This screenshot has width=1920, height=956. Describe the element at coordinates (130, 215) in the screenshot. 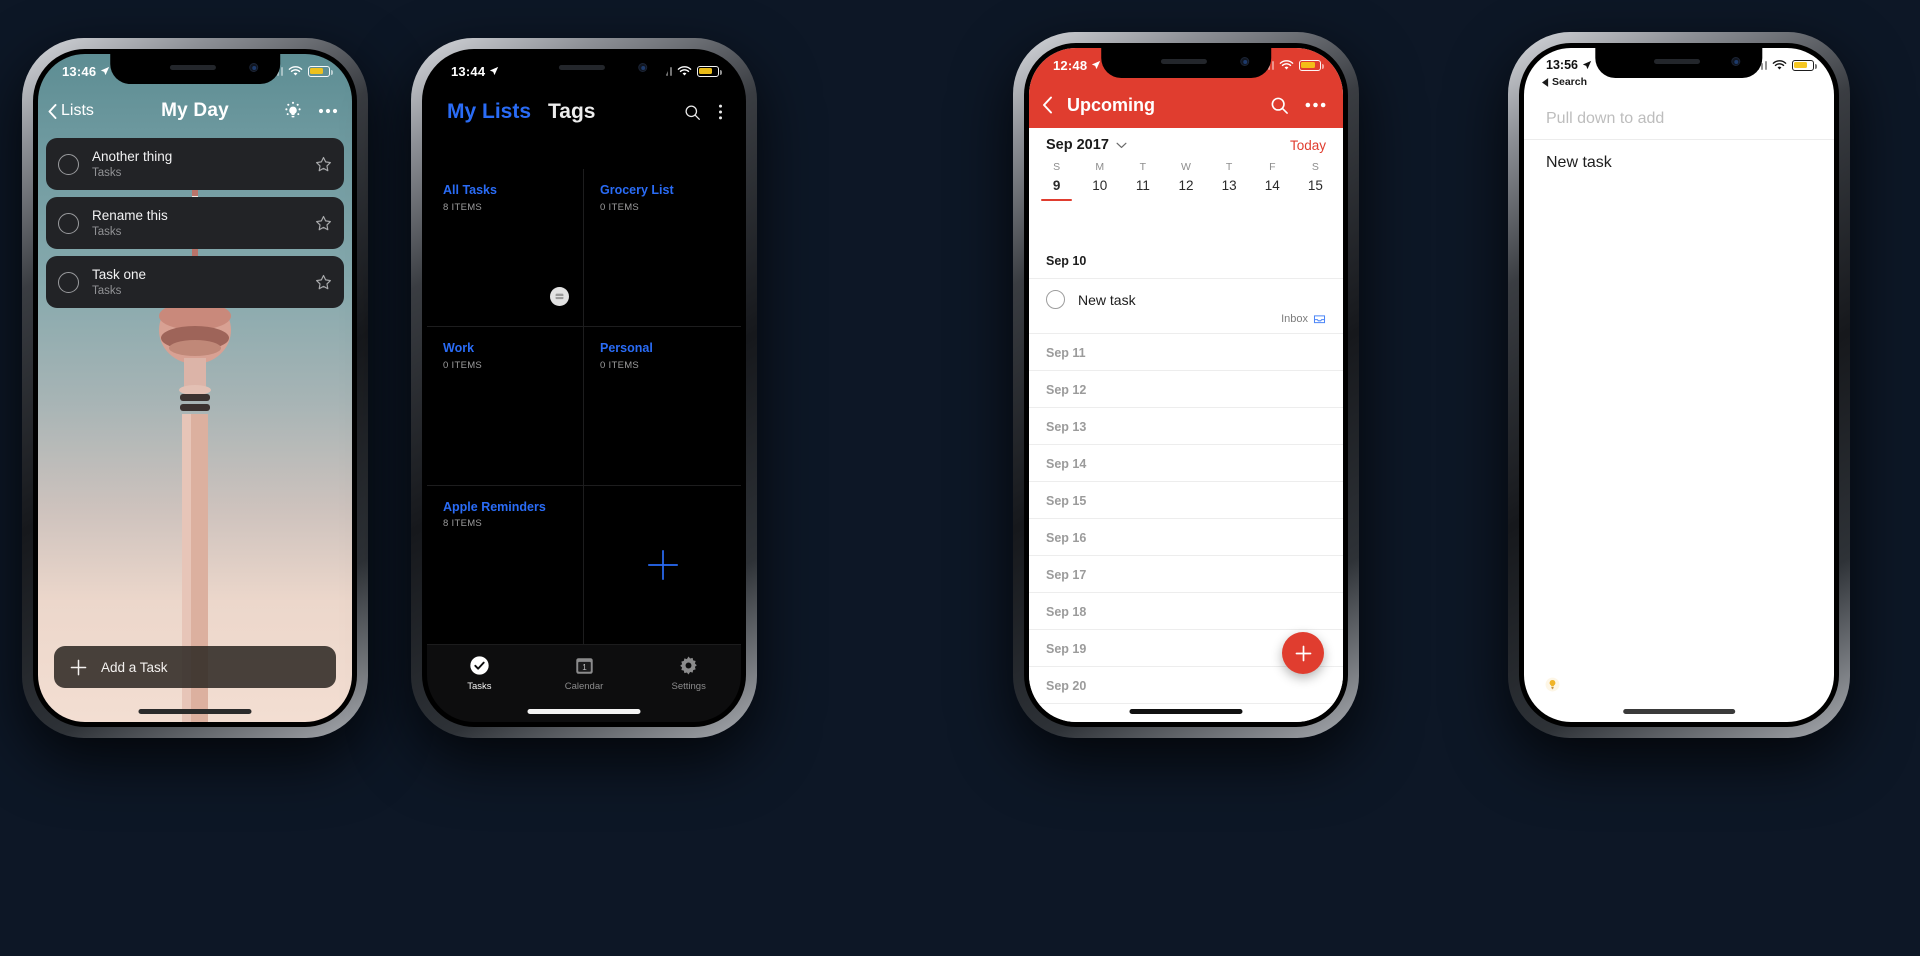

I see `task-name: Rename this` at that location.